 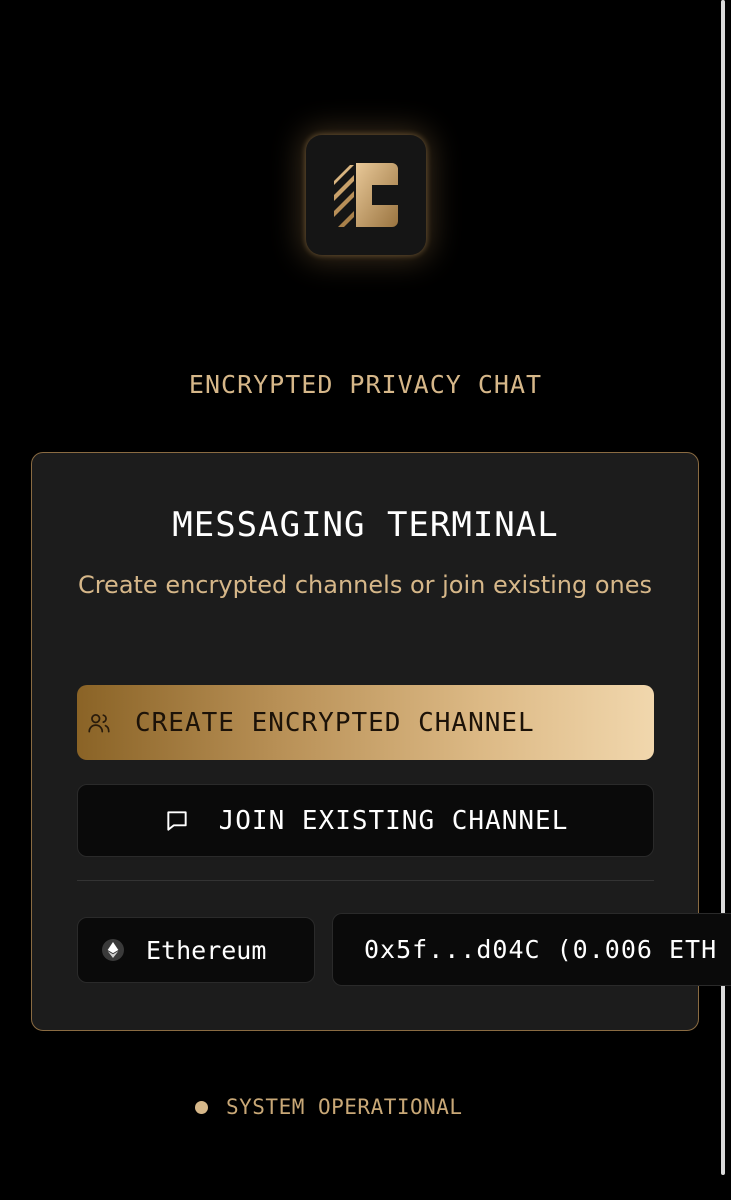 What do you see at coordinates (365, 384) in the screenshot?
I see `app-tagline: ENCRYPTED PRIVACY CHAT` at bounding box center [365, 384].